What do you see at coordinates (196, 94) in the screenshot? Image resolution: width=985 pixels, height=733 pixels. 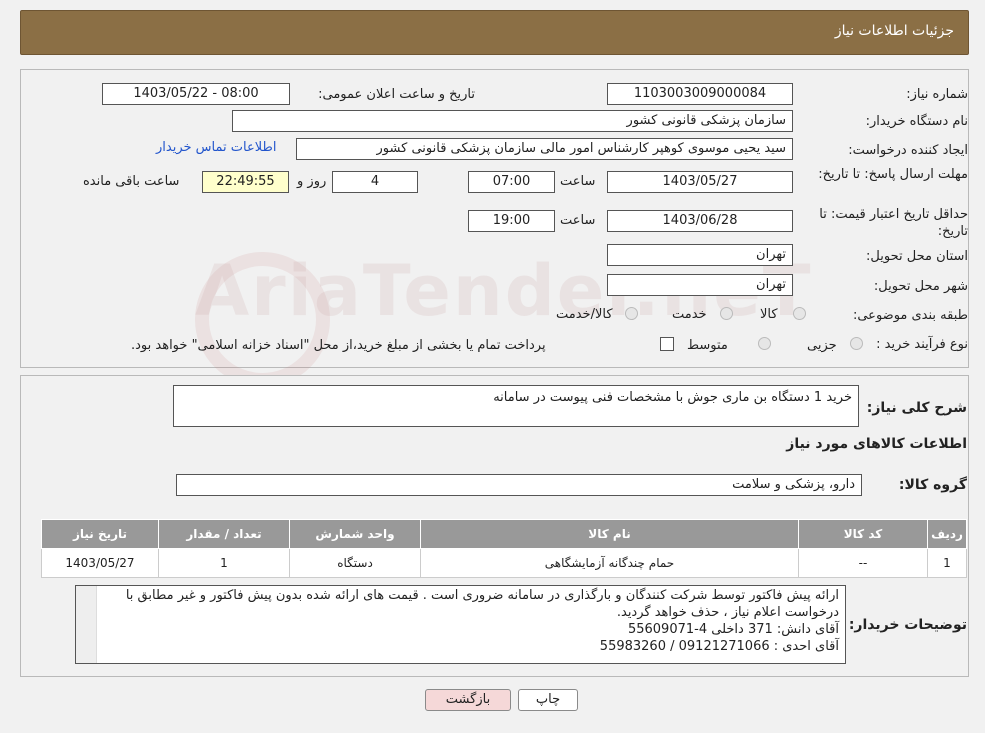 I see `announce-field: 1403/05/22 - 08:00` at bounding box center [196, 94].